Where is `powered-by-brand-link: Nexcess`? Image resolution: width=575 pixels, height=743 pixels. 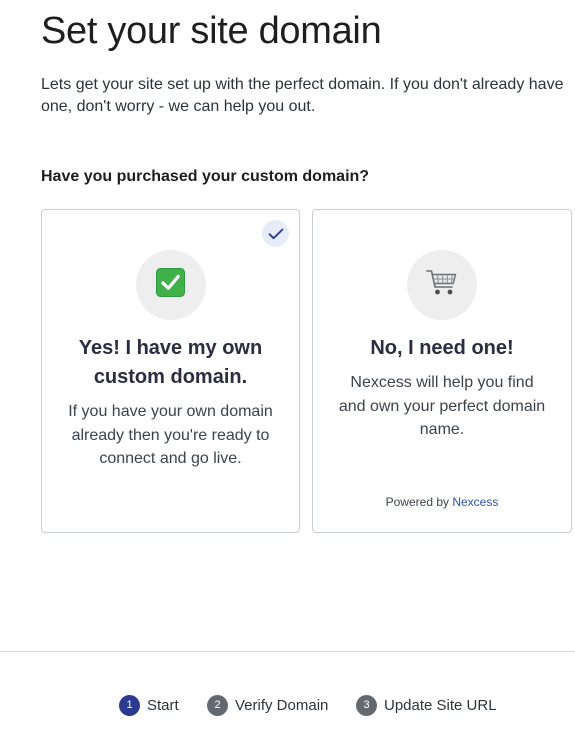 powered-by-brand-link: Nexcess is located at coordinates (475, 502).